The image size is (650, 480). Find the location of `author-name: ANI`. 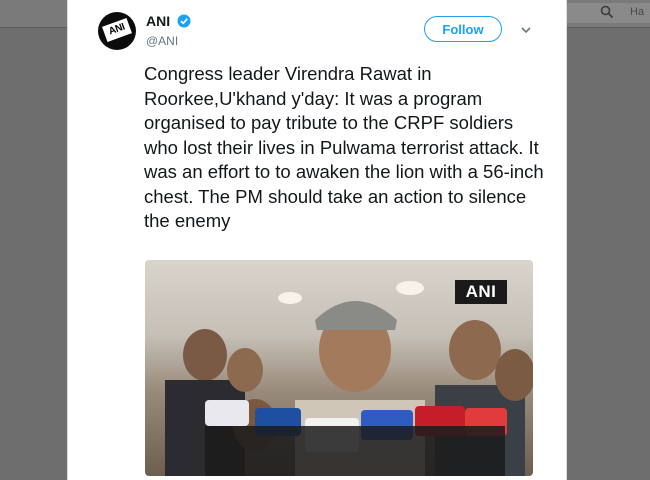

author-name: ANI is located at coordinates (158, 21).